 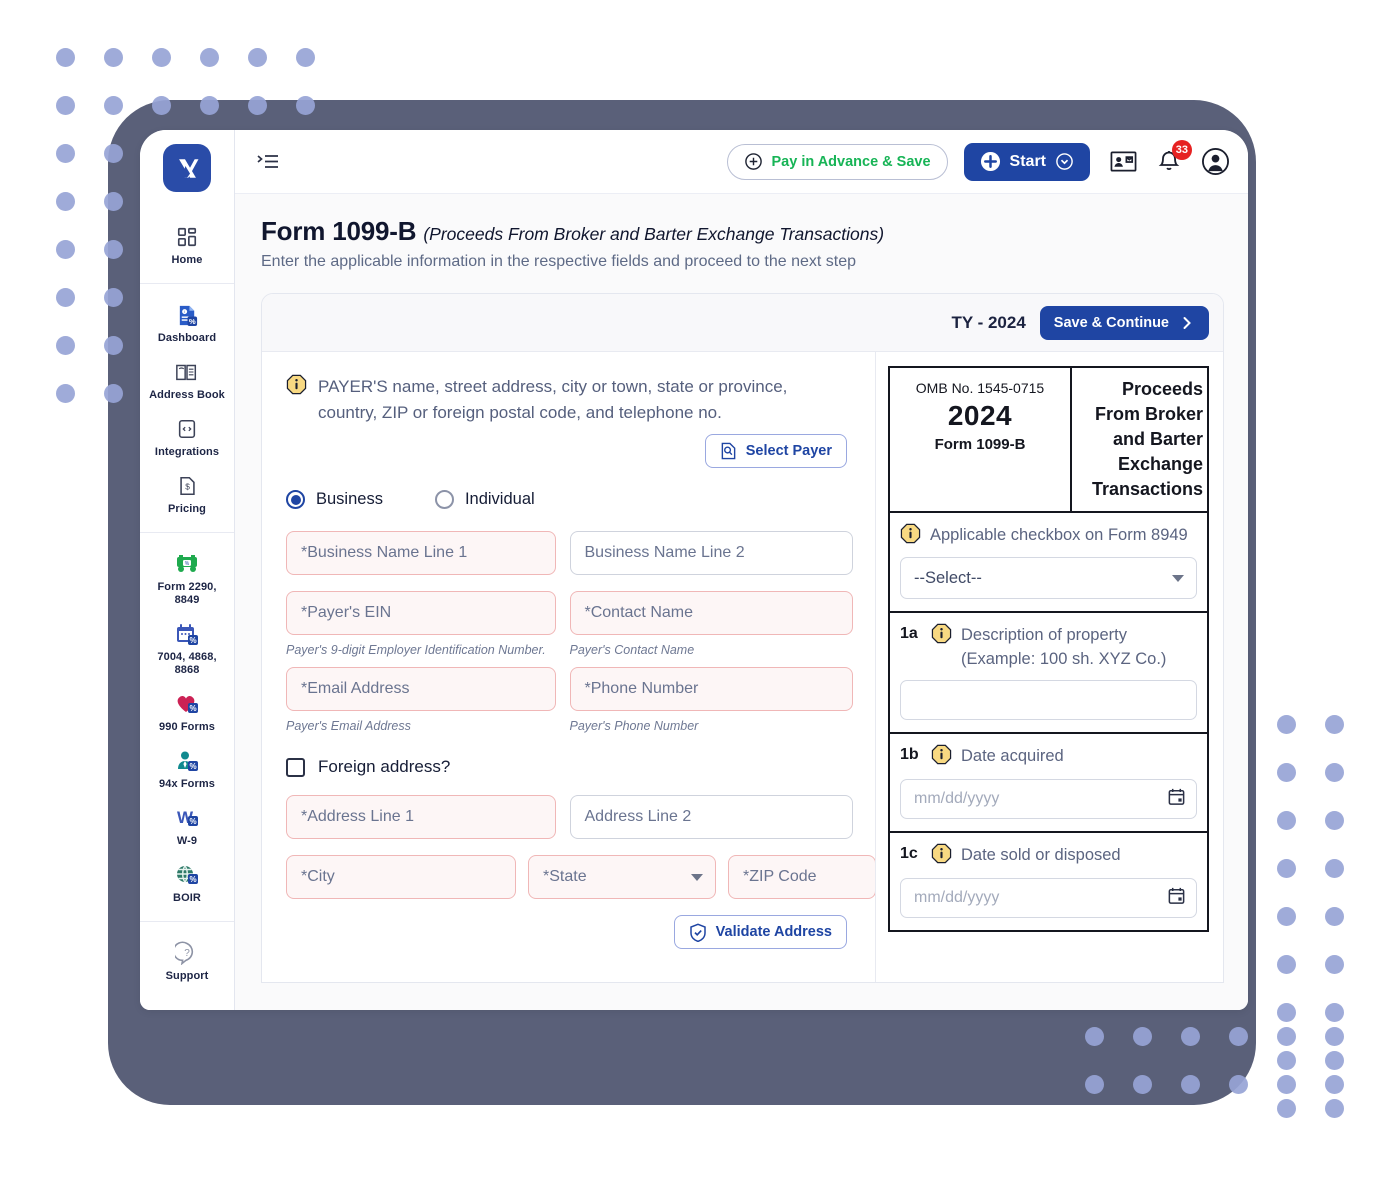 What do you see at coordinates (760, 932) in the screenshot?
I see `validate-address-button: Validate Address` at bounding box center [760, 932].